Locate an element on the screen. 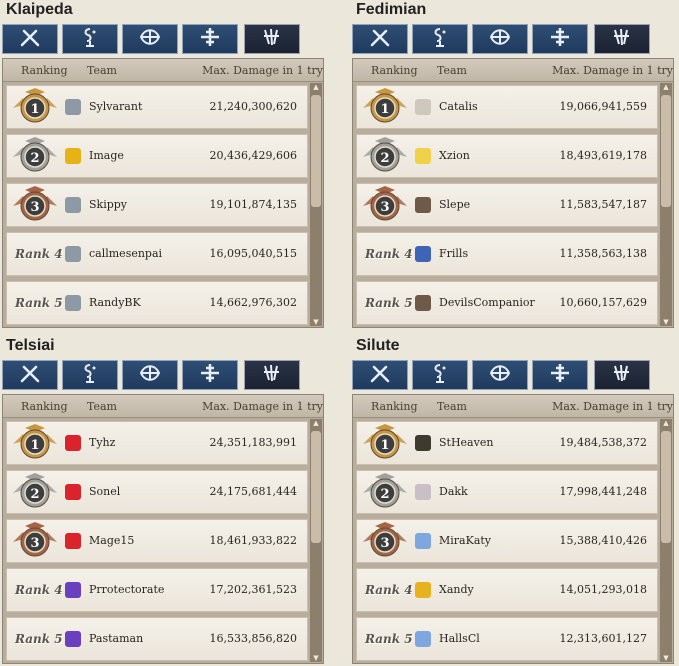  table-header: Ranking Team Max. Damage in 1 try is located at coordinates (163, 70).